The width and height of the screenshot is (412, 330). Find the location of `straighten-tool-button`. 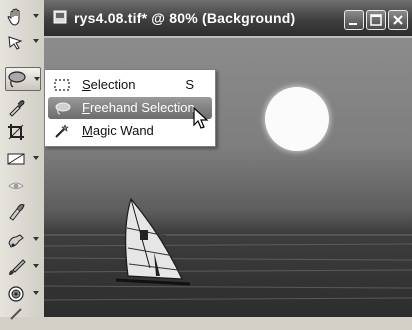

straighten-tool-button is located at coordinates (23, 159).